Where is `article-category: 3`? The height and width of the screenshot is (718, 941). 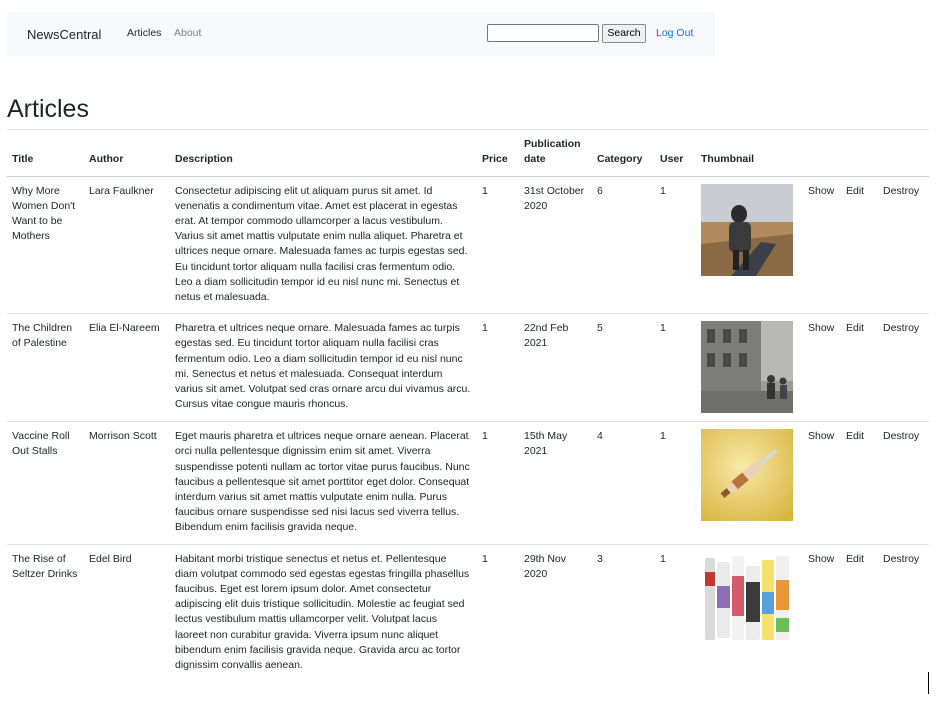
article-category: 3 is located at coordinates (600, 558).